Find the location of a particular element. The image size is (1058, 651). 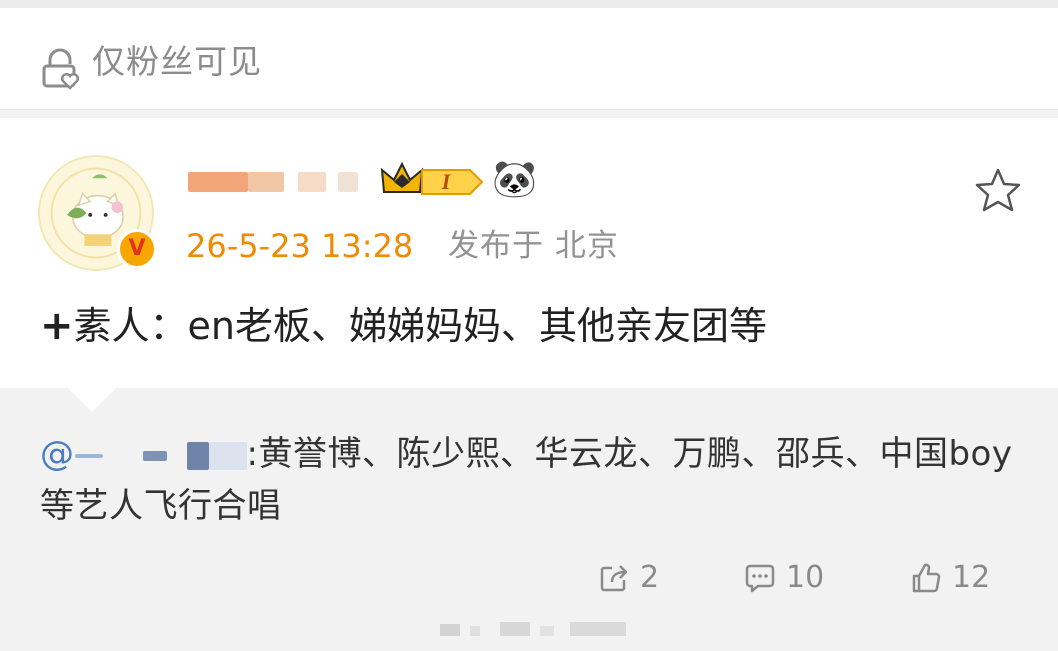

mention-link: @ is located at coordinates (143, 454).